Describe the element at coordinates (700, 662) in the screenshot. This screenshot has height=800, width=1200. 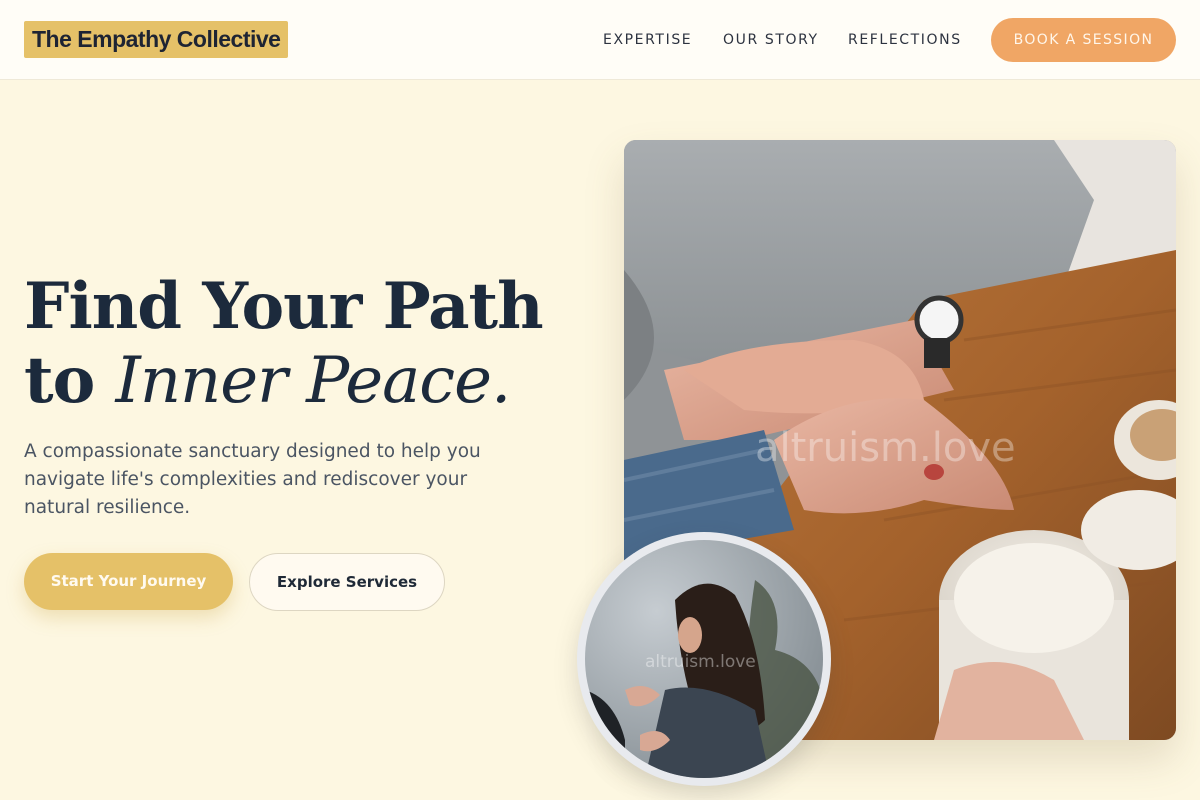
I see `inset-photo-watermark: altruism.love` at that location.